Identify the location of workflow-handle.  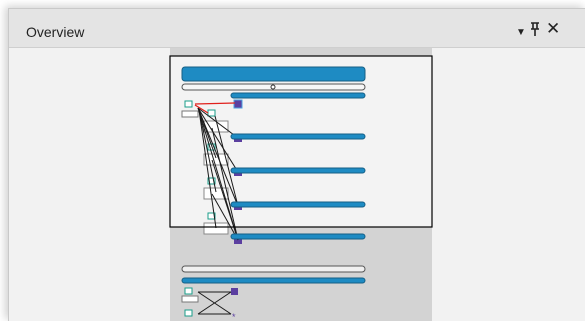
(273, 87).